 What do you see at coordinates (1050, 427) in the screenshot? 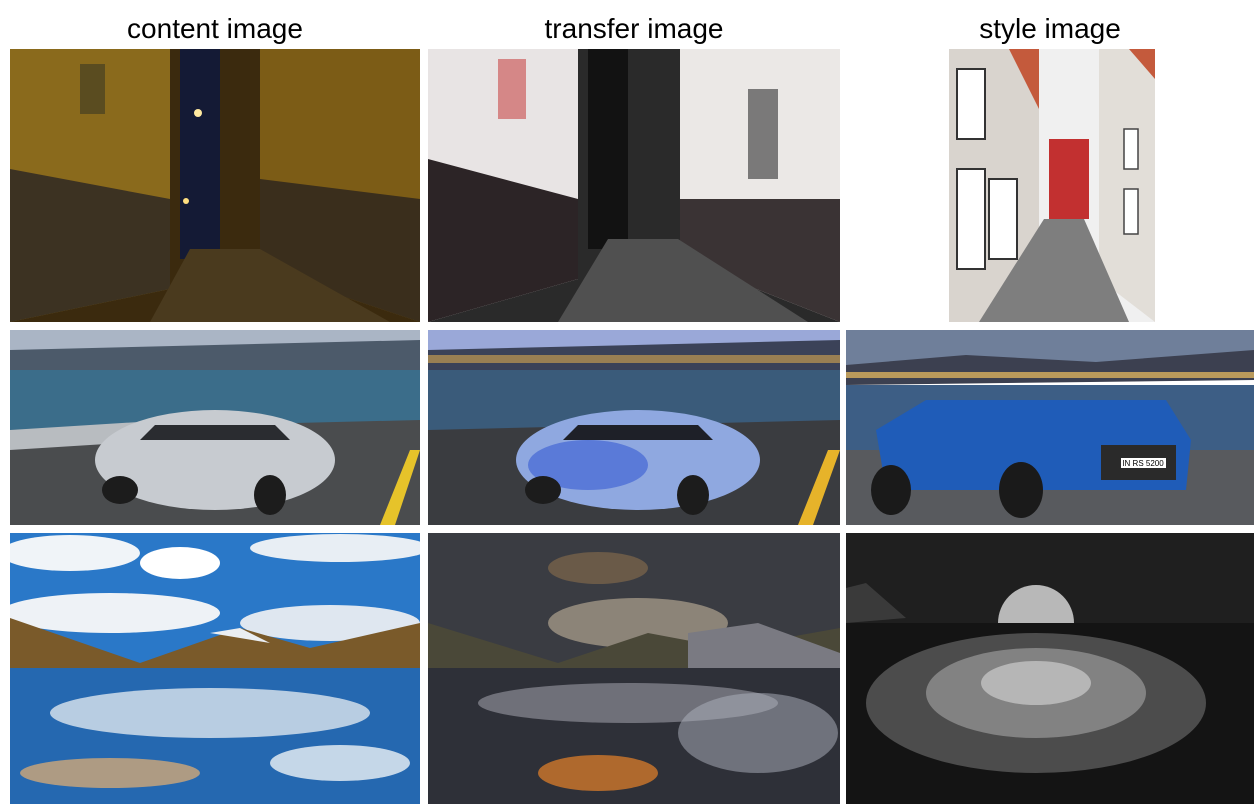
I see `row2-style-image: IN RS 5200` at bounding box center [1050, 427].